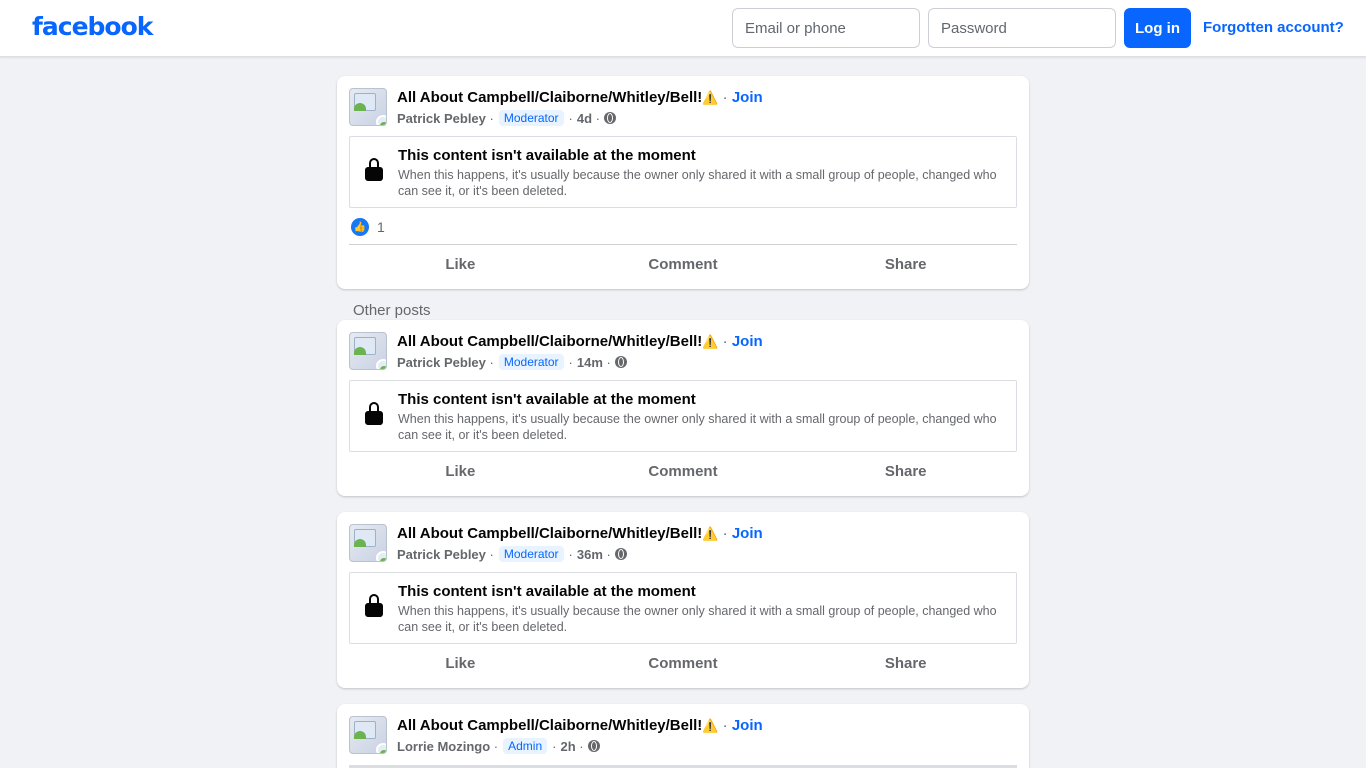 The width and height of the screenshot is (1366, 768). What do you see at coordinates (683, 28) in the screenshot?
I see `top-bar: facebook Log in Forgotten account?` at bounding box center [683, 28].